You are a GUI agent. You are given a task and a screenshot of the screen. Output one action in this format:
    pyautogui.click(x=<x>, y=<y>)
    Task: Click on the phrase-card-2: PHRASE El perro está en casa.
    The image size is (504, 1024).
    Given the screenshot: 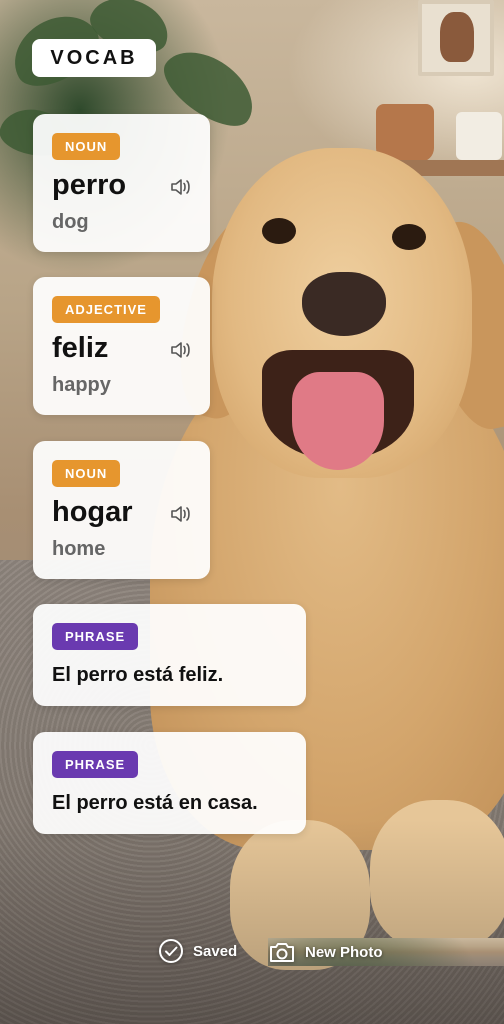 What is the action you would take?
    pyautogui.click(x=169, y=783)
    